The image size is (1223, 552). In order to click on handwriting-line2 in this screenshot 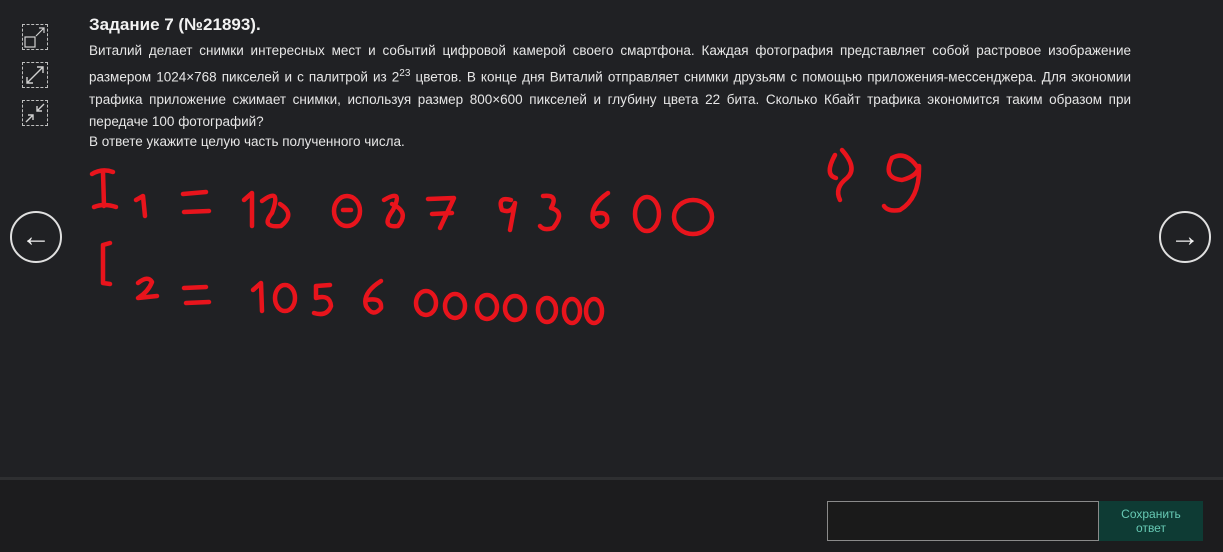, I will do `click(352, 283)`.